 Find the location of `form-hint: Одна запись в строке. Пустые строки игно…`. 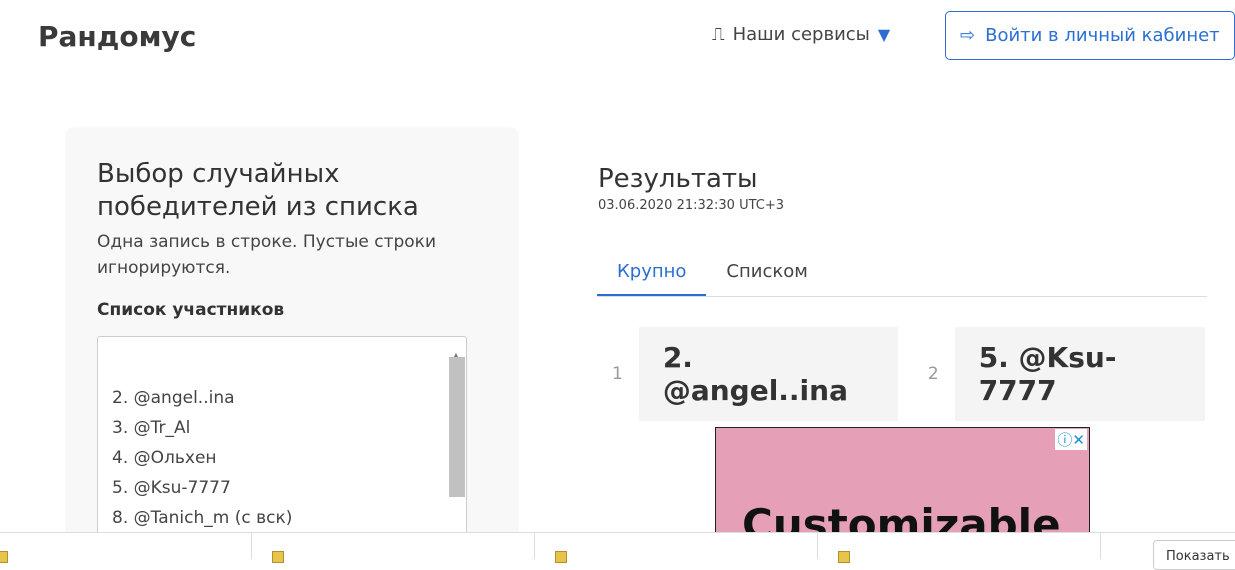

form-hint: Одна запись в строке. Пустые строки игно… is located at coordinates (266, 255).